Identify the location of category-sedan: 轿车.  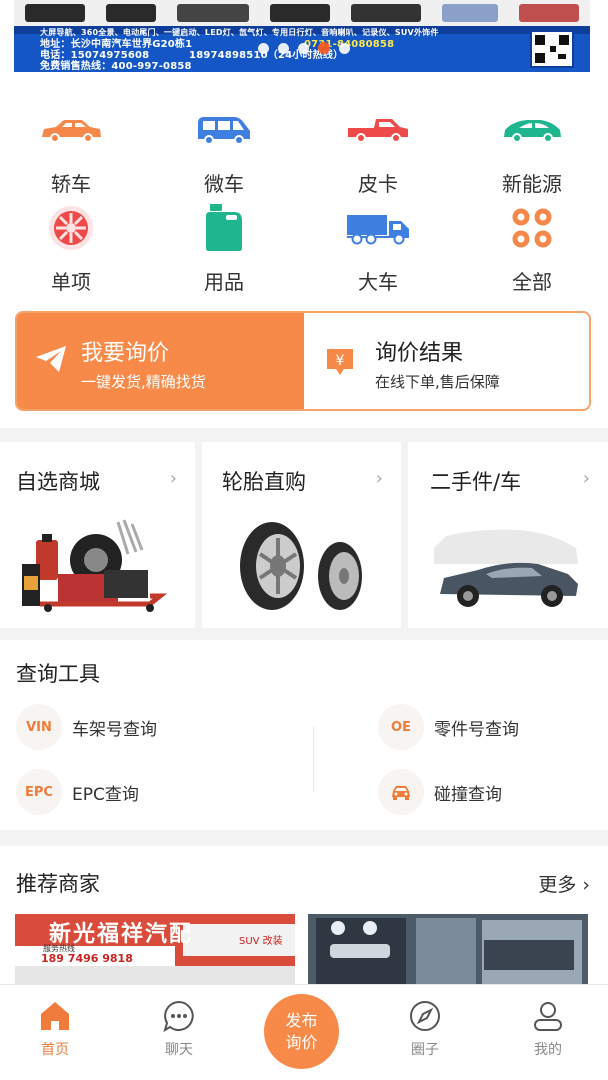
(71, 149).